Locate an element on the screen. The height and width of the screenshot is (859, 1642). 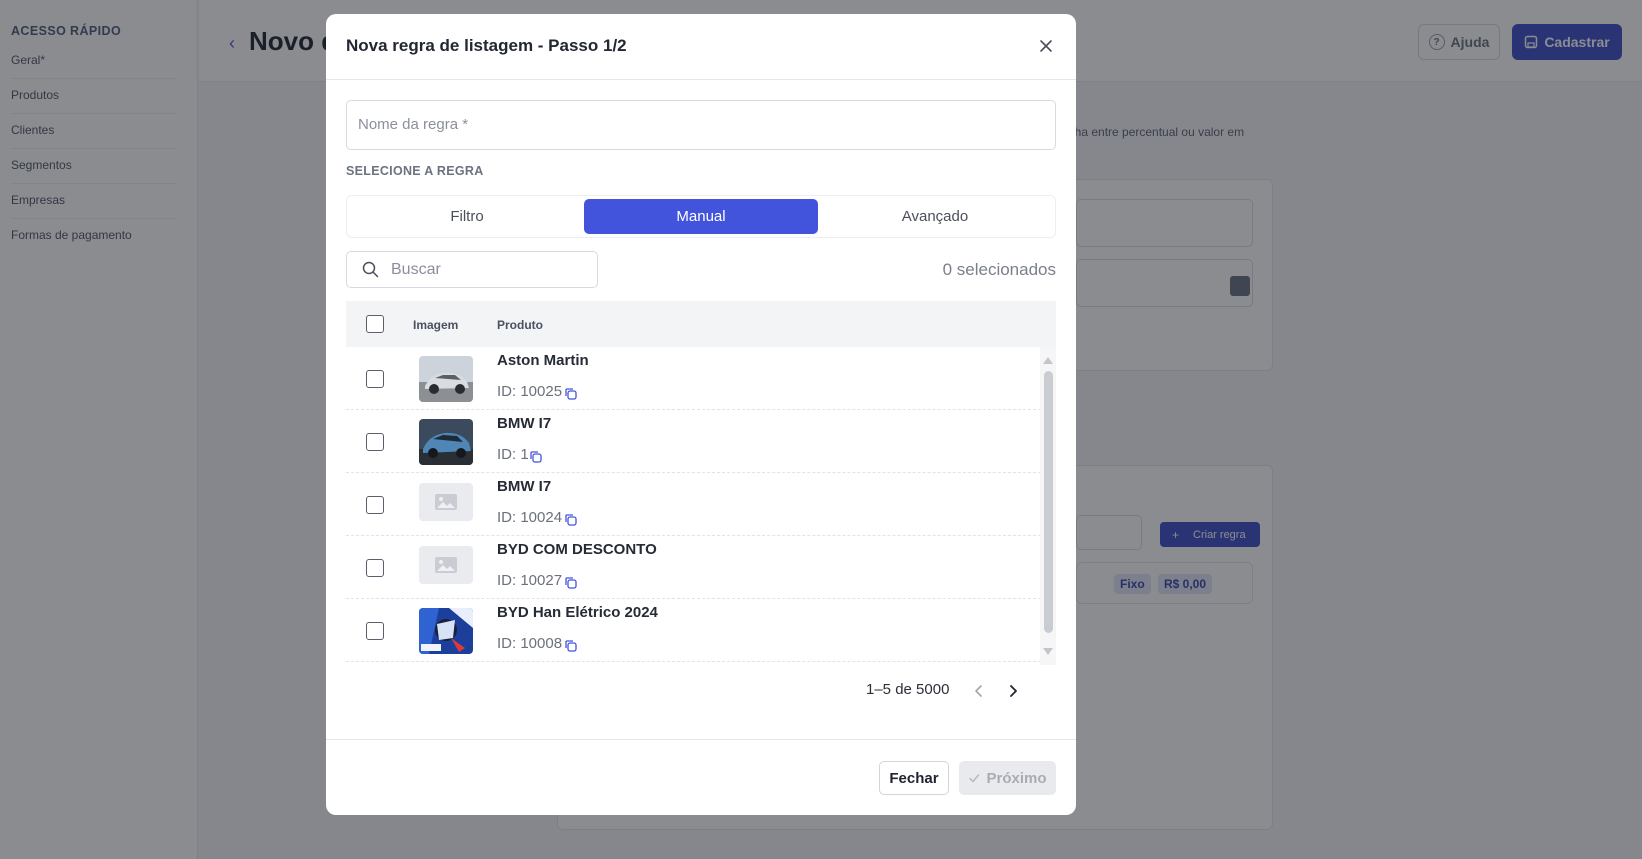
chevron-right-icon is located at coordinates (1013, 691).